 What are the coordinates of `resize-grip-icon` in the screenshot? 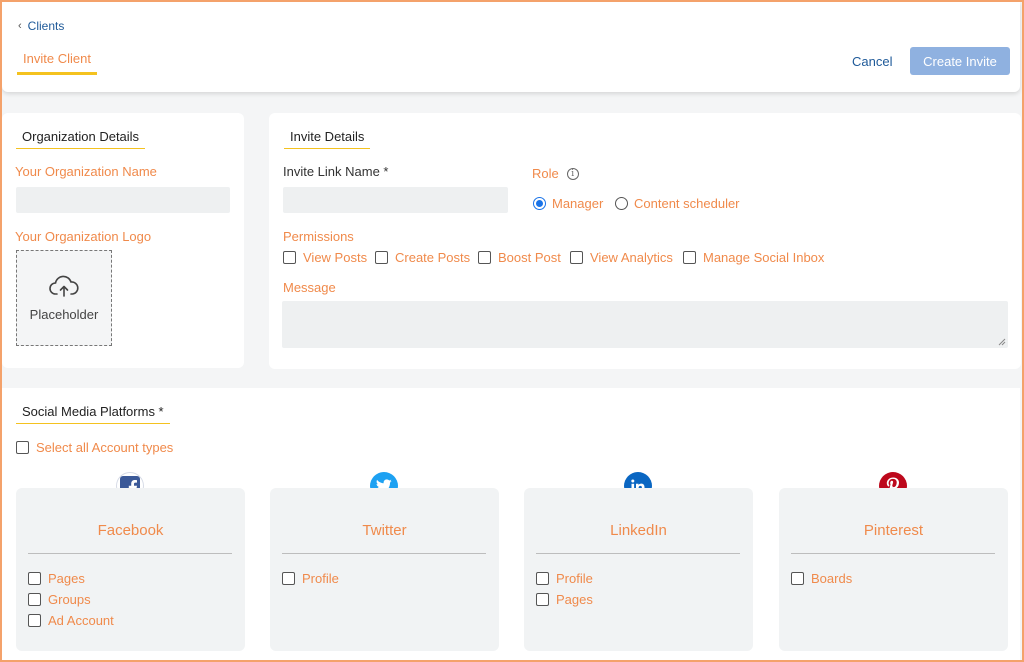 It's located at (1002, 342).